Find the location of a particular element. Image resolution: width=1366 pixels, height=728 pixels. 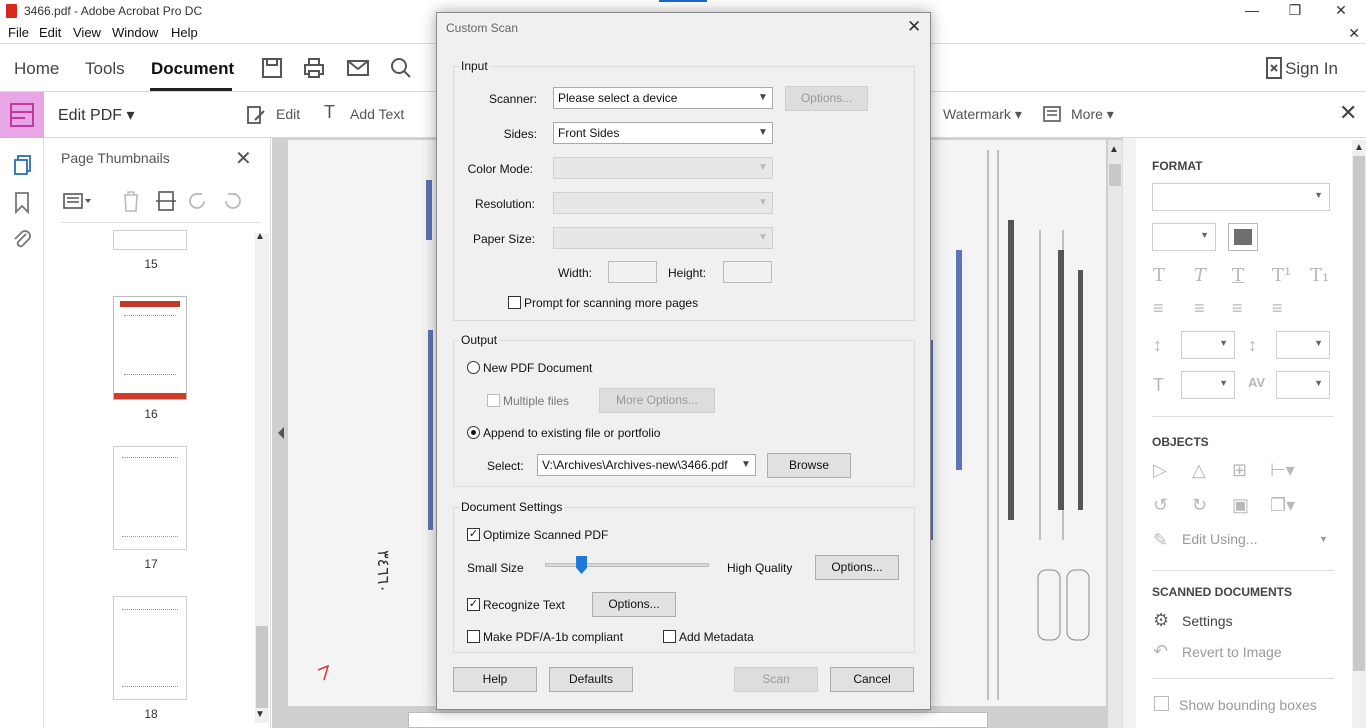

sign-in-link: Sign In is located at coordinates (1311, 69).